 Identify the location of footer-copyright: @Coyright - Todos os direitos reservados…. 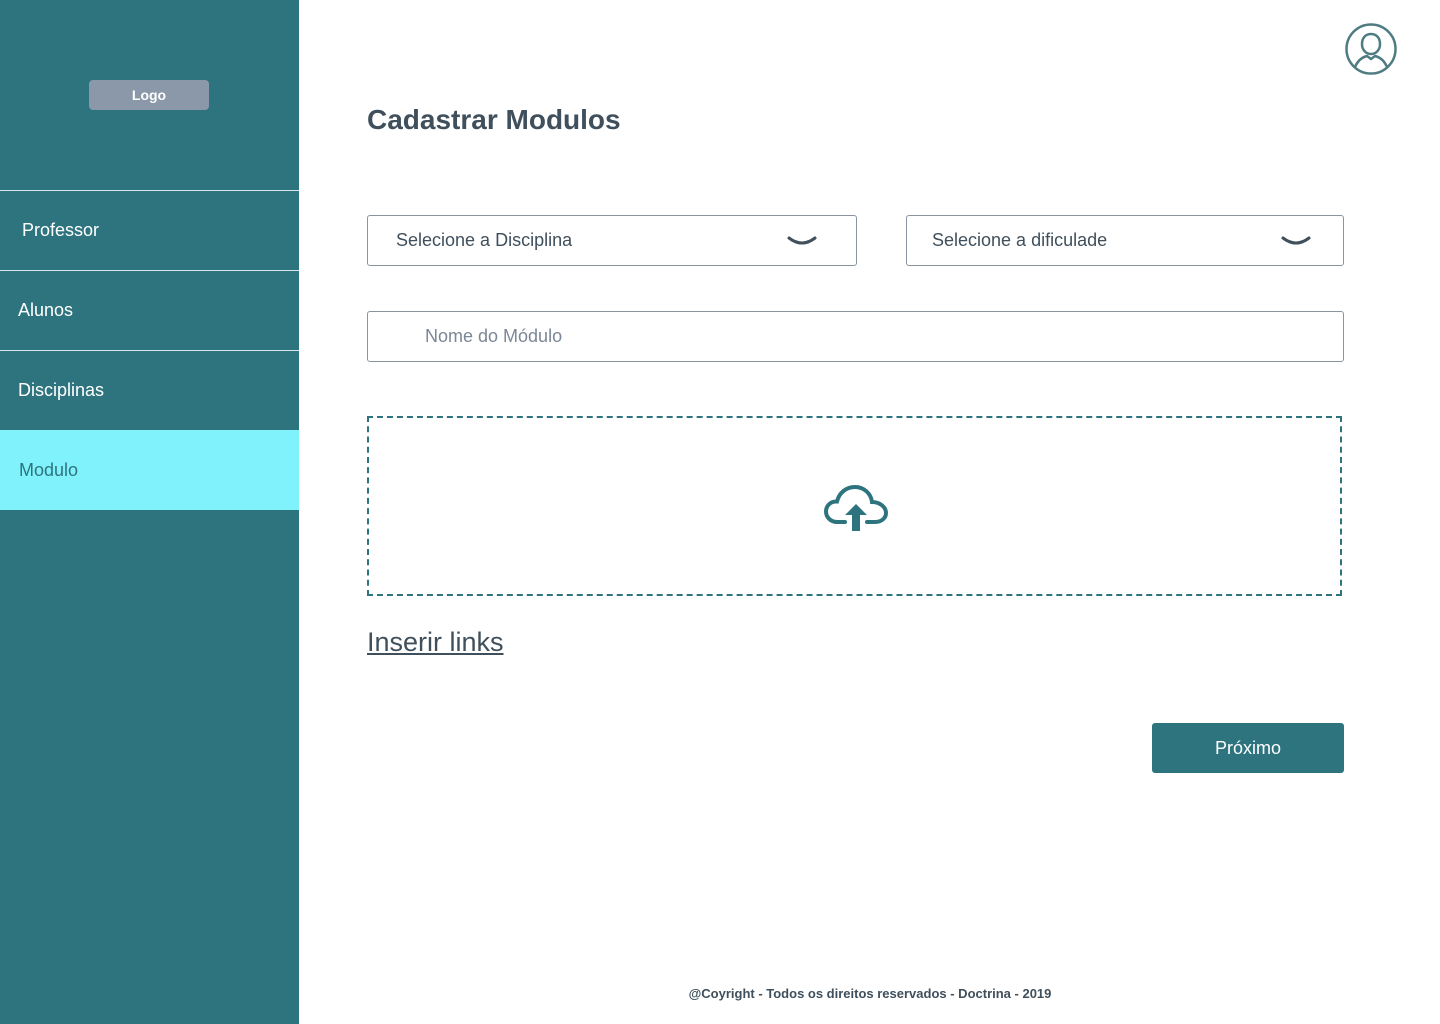
(870, 993).